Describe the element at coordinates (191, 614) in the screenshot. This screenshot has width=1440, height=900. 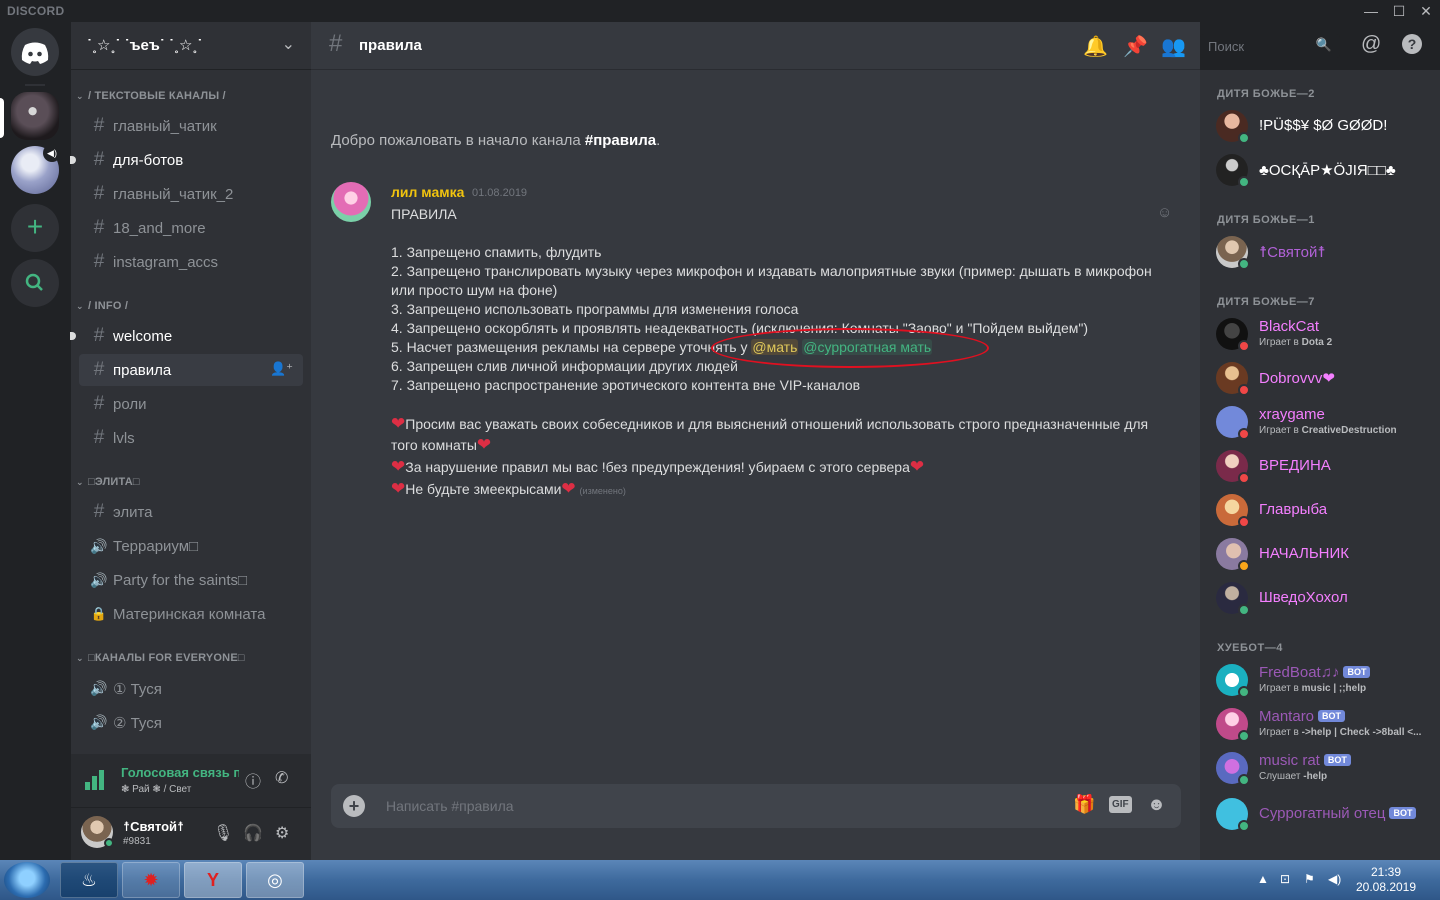
I see `voice-channel-mother-room: 🔒 Материнская комната` at that location.